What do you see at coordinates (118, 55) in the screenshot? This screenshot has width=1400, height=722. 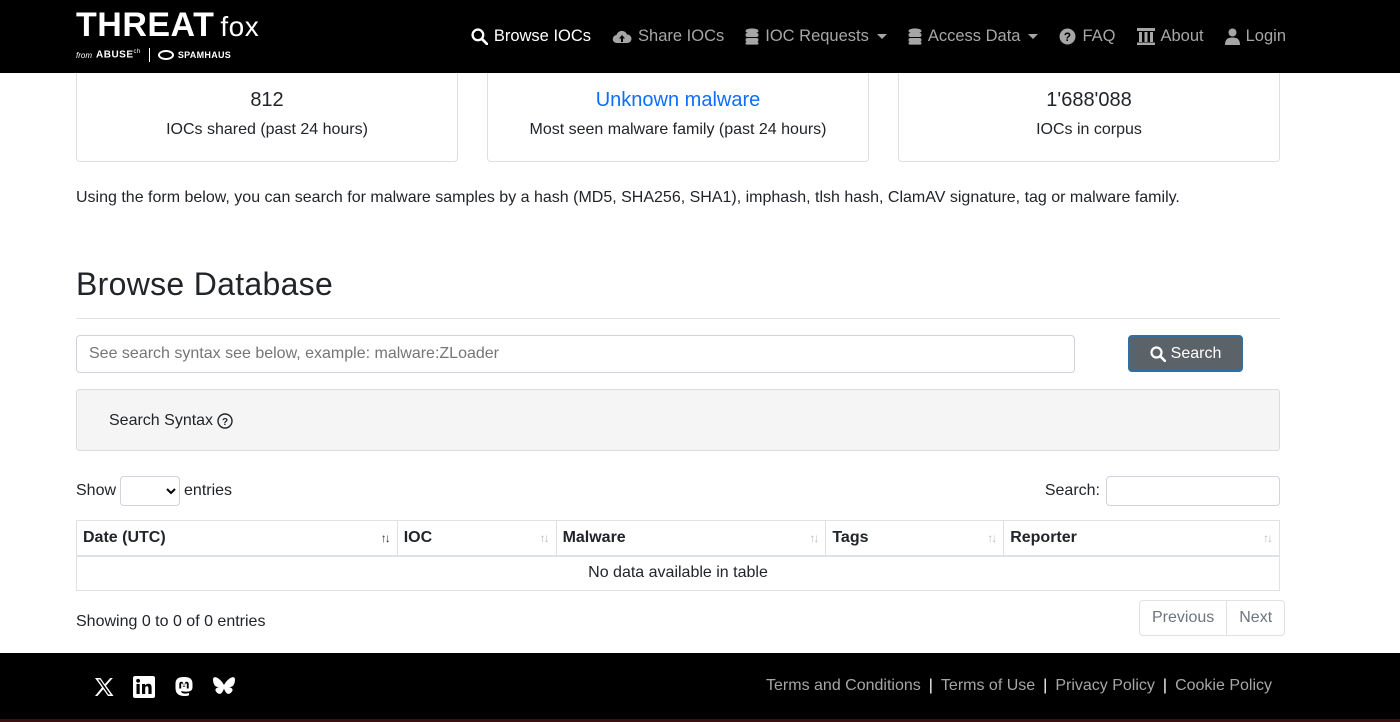 I see `brand-abuse: ABUSEch` at bounding box center [118, 55].